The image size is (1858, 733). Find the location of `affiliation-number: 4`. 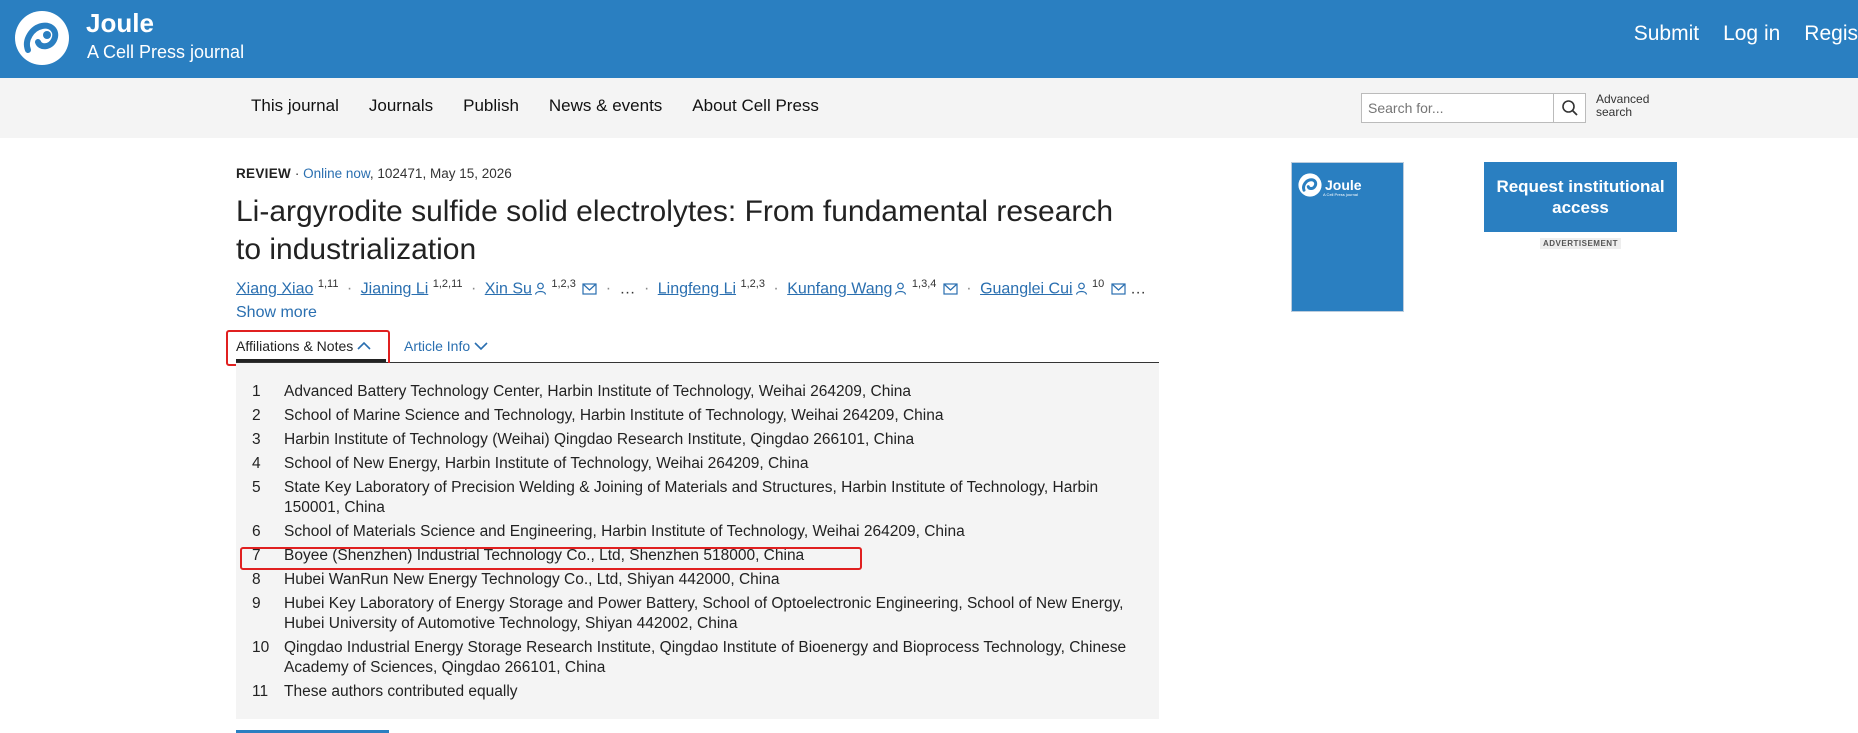

affiliation-number: 4 is located at coordinates (256, 463).